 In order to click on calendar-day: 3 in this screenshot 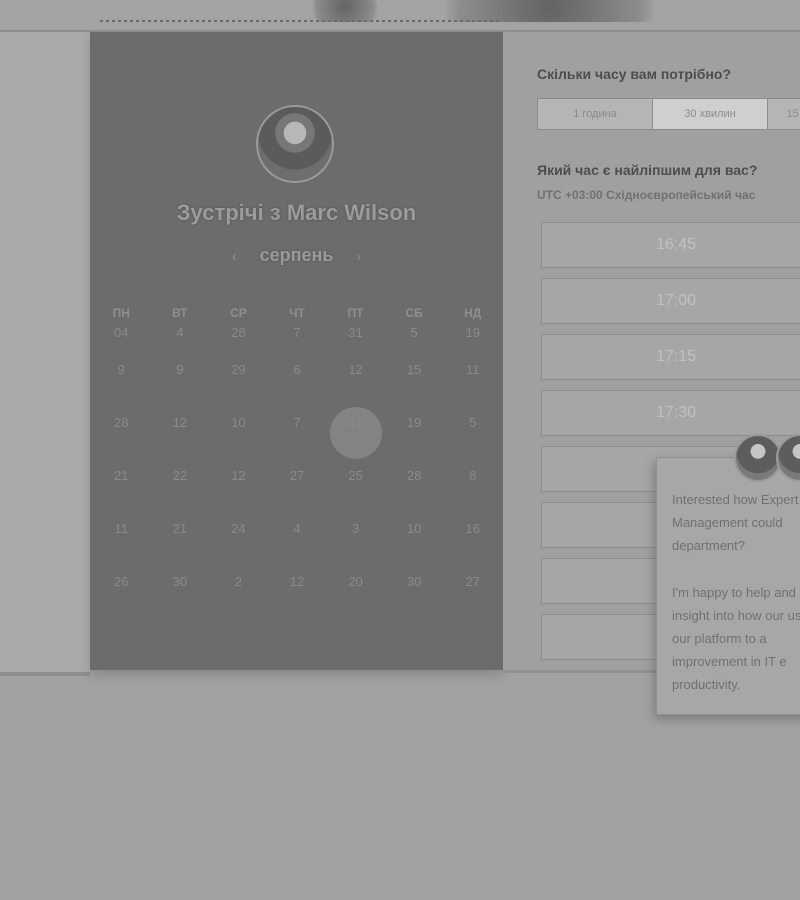, I will do `click(355, 545)`.